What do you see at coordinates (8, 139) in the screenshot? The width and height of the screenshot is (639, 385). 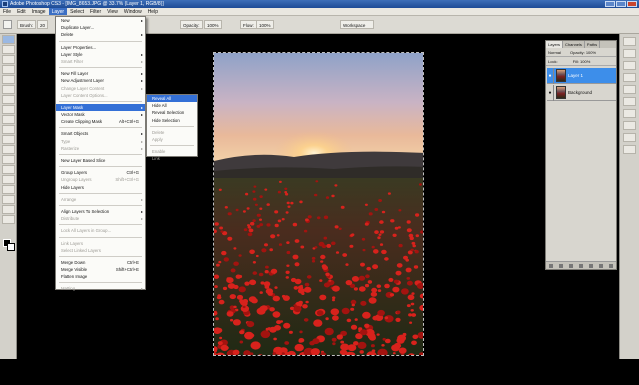 I see `eraser-tool-icon` at bounding box center [8, 139].